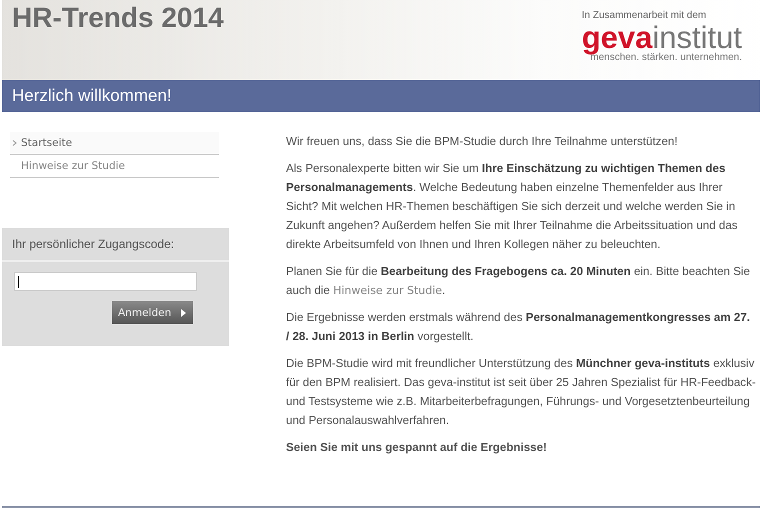  What do you see at coordinates (387, 290) in the screenshot?
I see `hinweise-link: Hinweise zur Studie` at bounding box center [387, 290].